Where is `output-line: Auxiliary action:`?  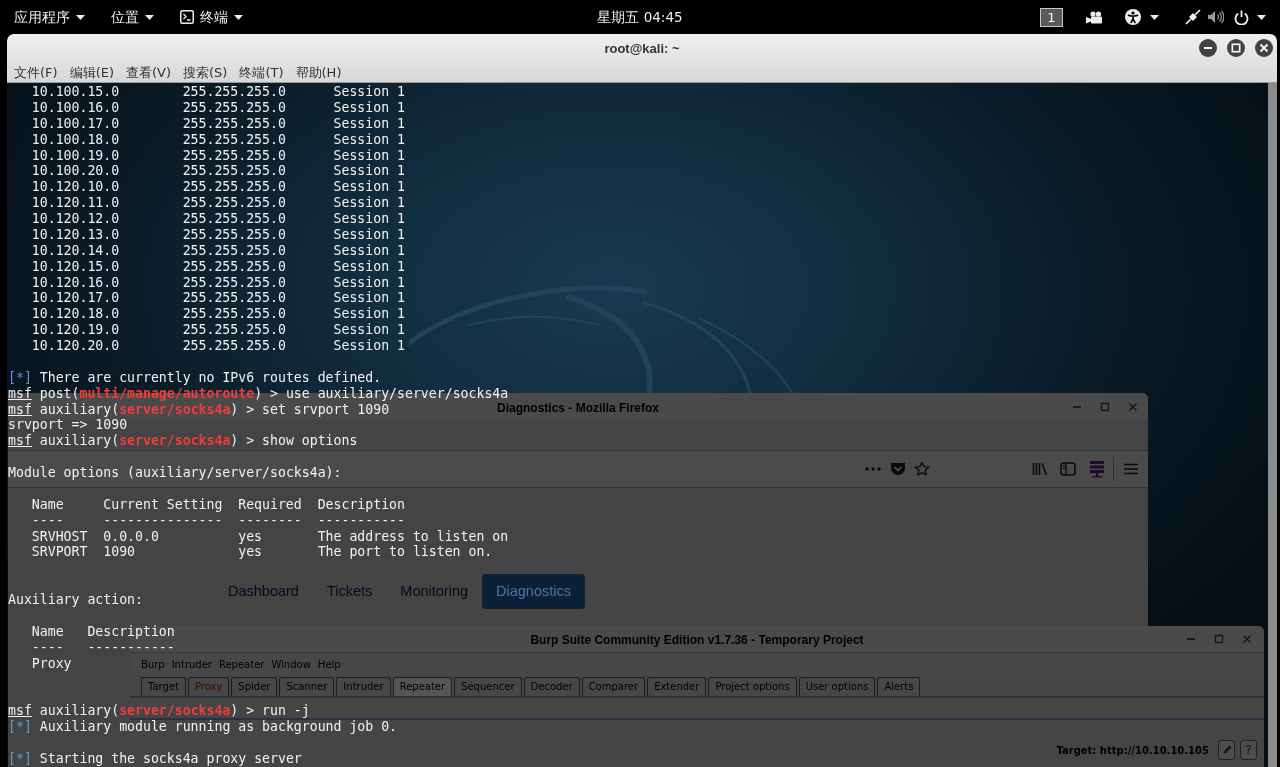 output-line: Auxiliary action: is located at coordinates (75, 600).